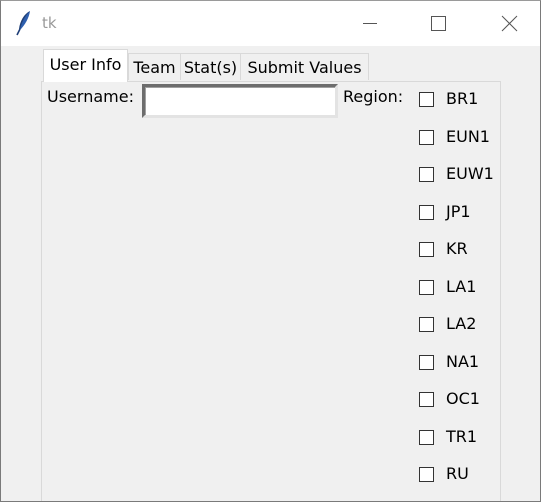  Describe the element at coordinates (210, 66) in the screenshot. I see `tab-stats: Stat(s)` at that location.